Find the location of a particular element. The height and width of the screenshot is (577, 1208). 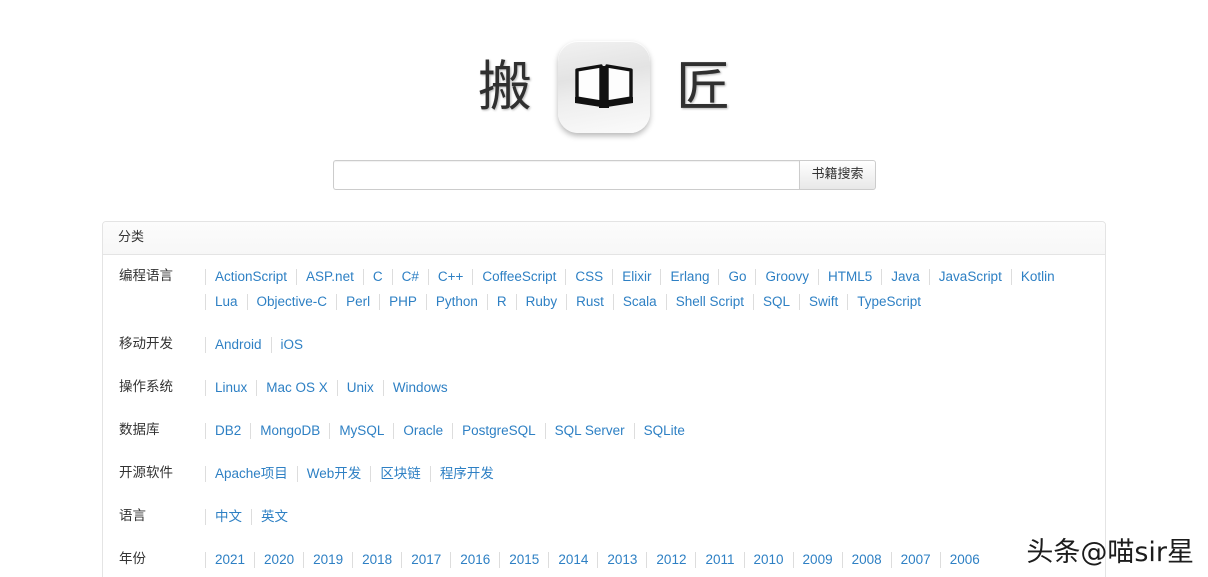

category-link: SQL Server is located at coordinates (590, 430).